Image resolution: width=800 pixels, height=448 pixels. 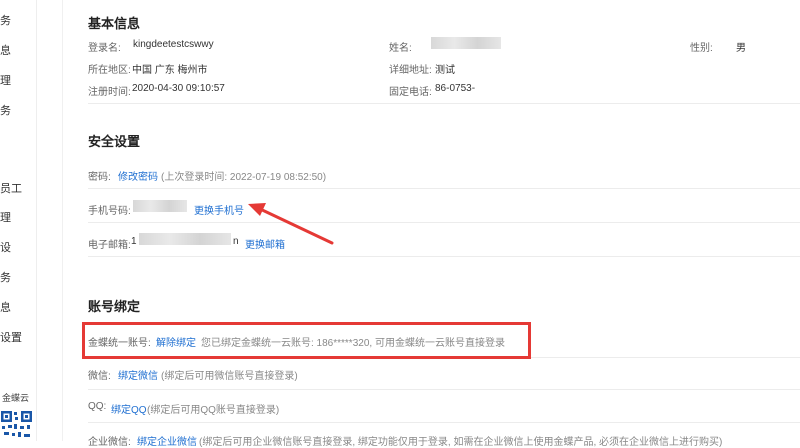 I want to click on gender-value: 男, so click(x=741, y=48).